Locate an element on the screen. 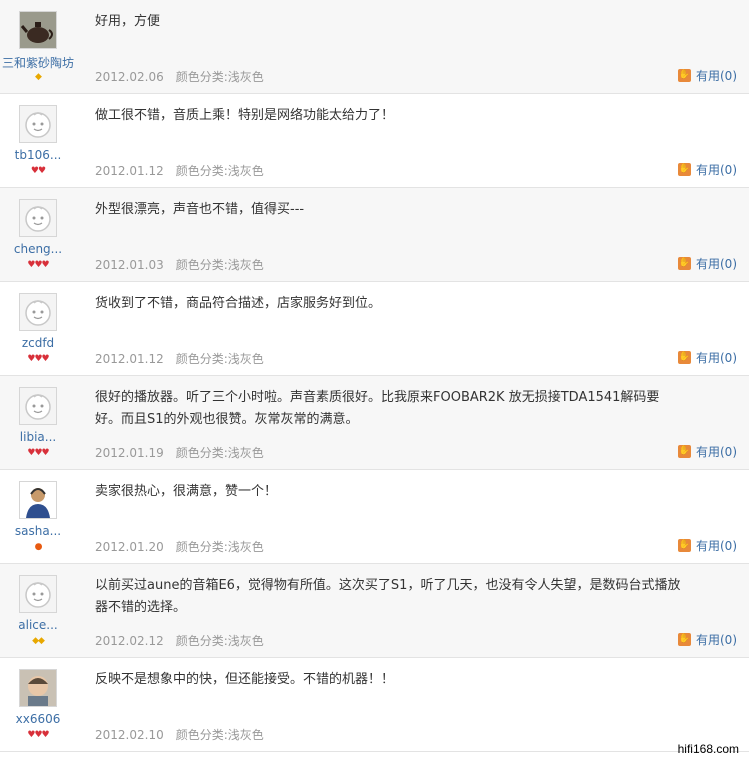  review-date: 2012.02.10 is located at coordinates (129, 735).